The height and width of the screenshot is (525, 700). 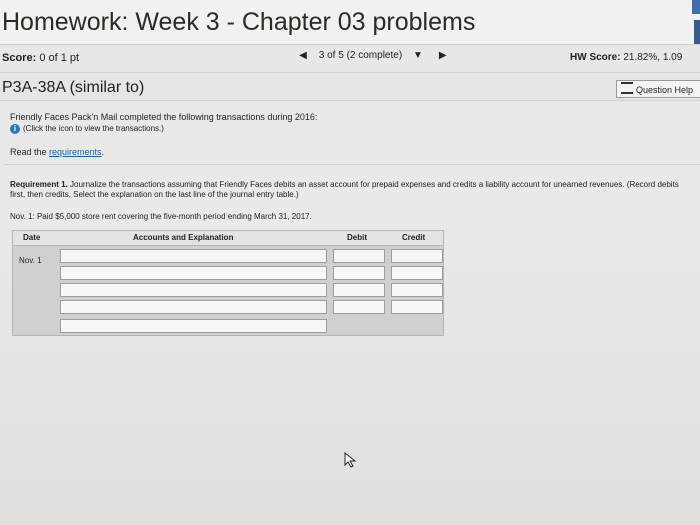 I want to click on score: Score: 0 of 1 pt, so click(x=40, y=58).